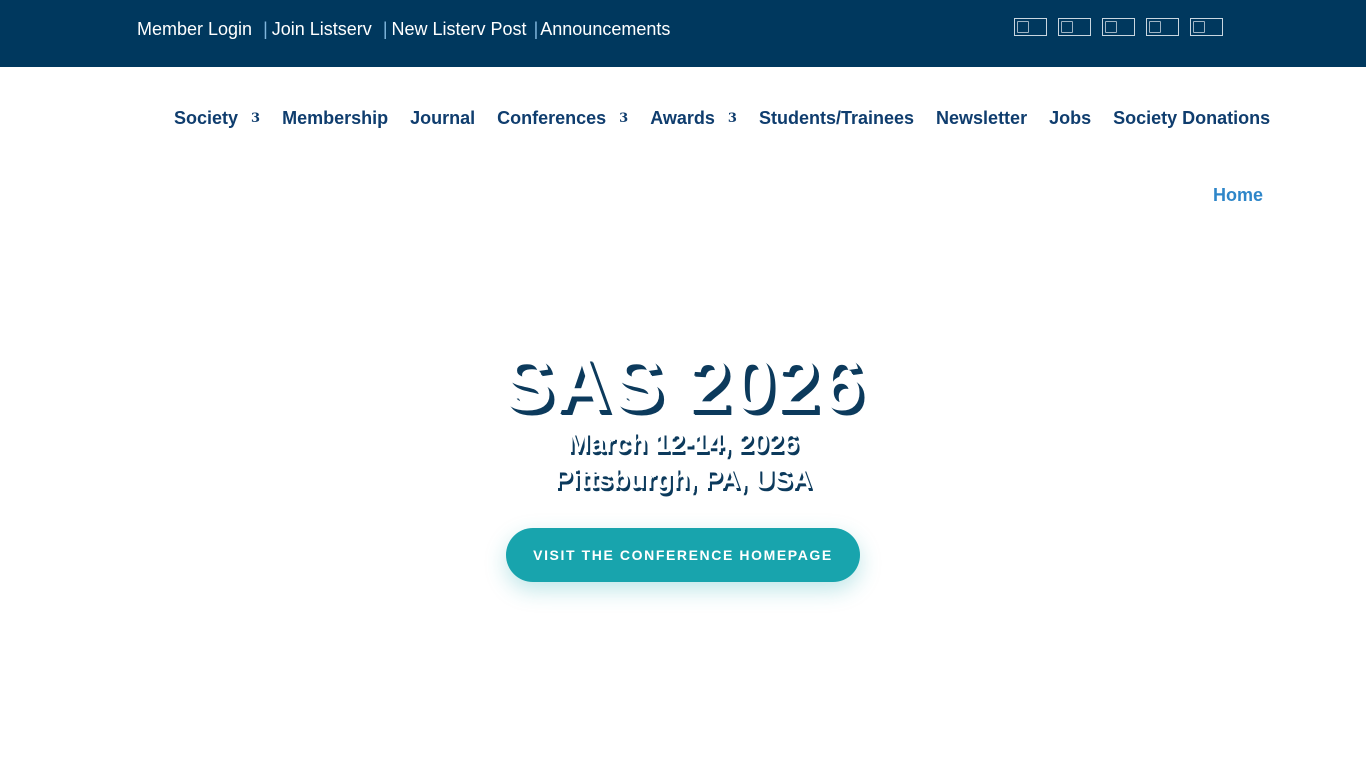 Image resolution: width=1366 pixels, height=768 pixels. I want to click on nav-label: Society Donations, so click(1192, 118).